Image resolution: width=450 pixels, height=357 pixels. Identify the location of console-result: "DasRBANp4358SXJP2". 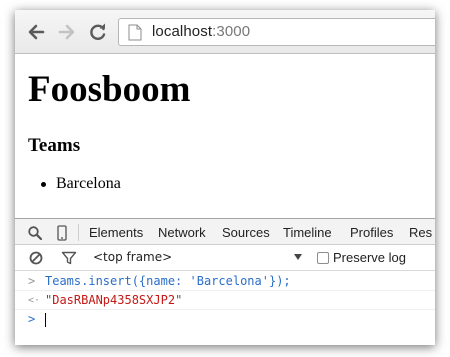
(113, 300).